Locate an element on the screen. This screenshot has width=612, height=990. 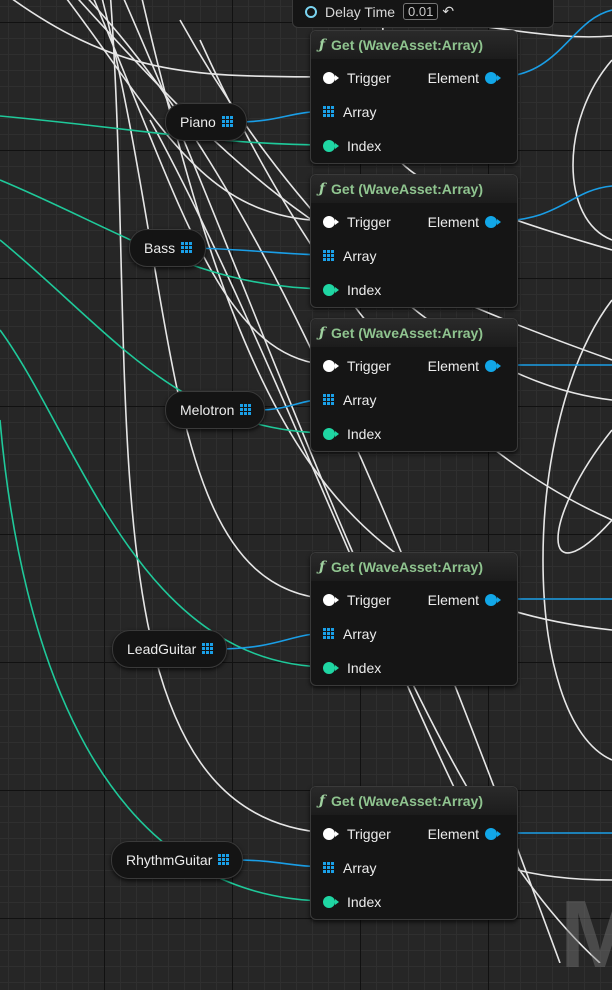
variable-rhythmguitar: RhythmGuitar is located at coordinates (177, 860).